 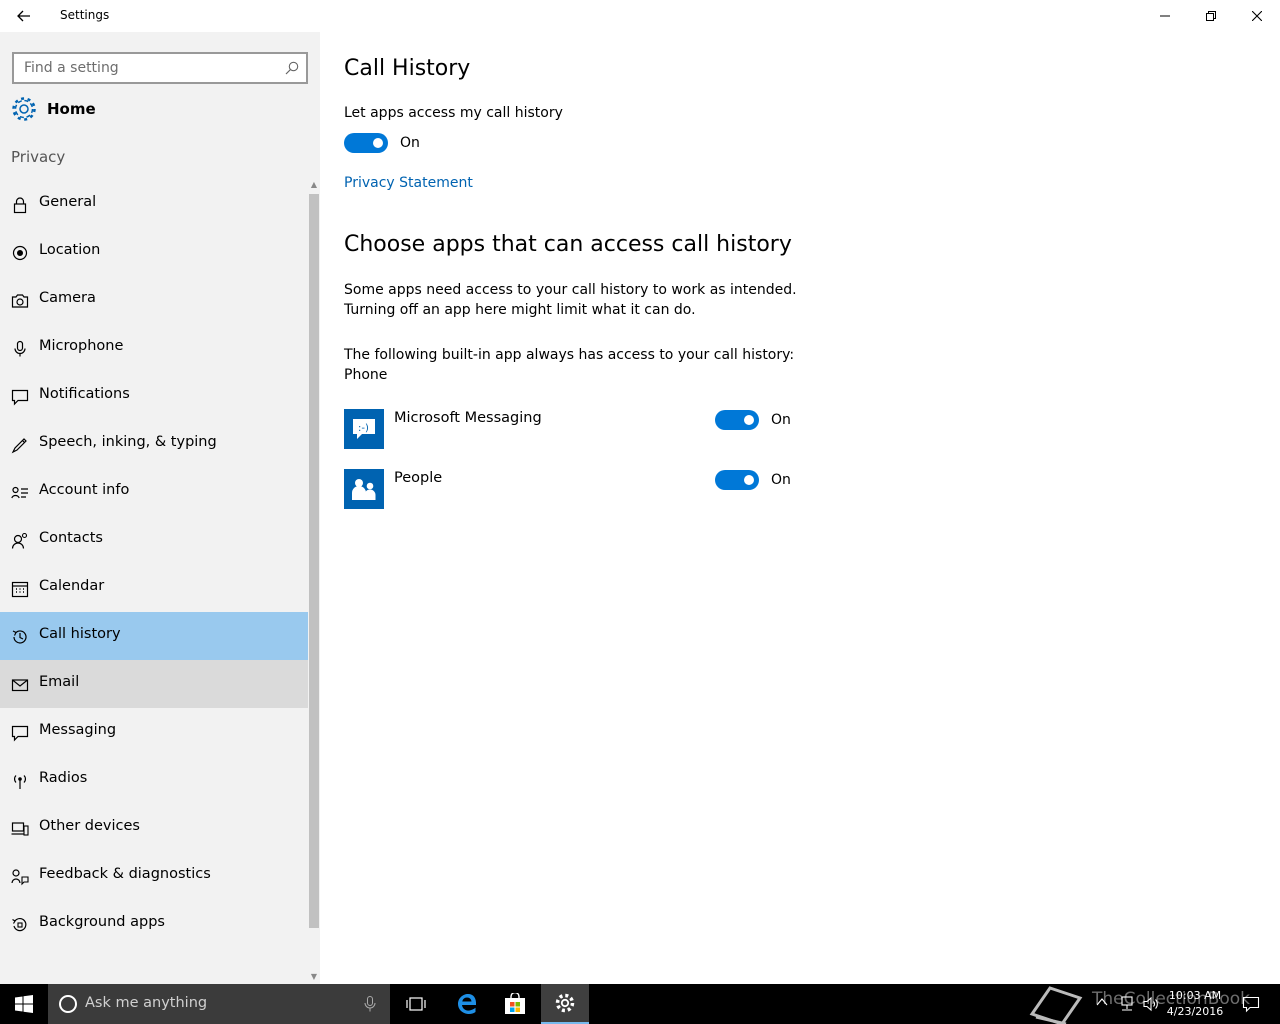 What do you see at coordinates (154, 828) in the screenshot?
I see `sidebar-item-other-devices: Other devices` at bounding box center [154, 828].